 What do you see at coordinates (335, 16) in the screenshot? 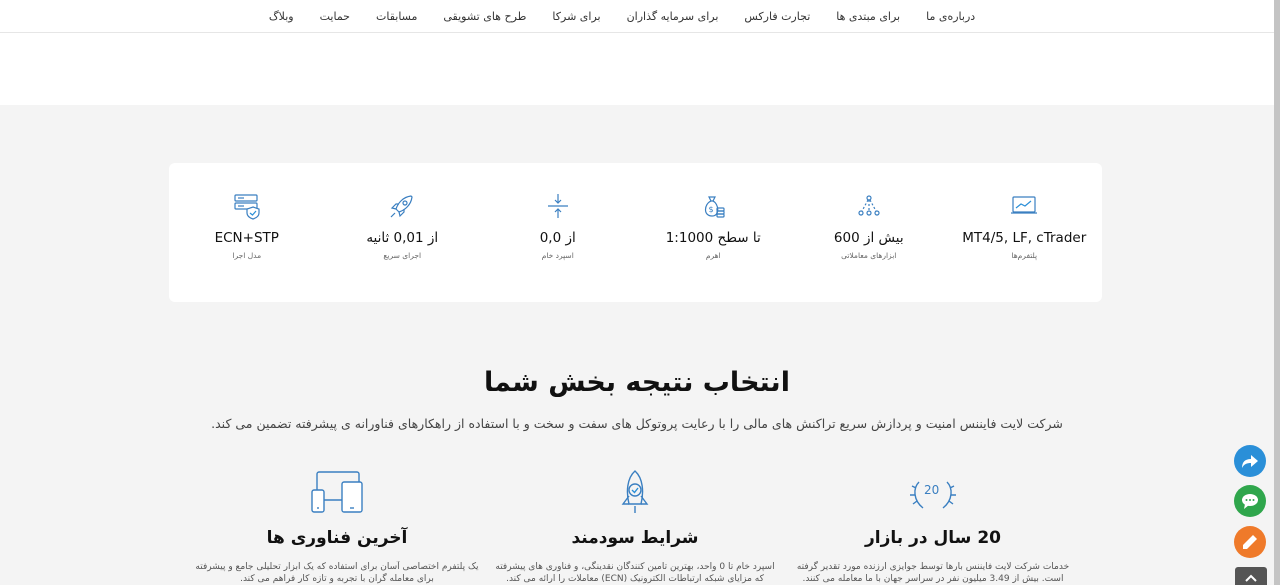
I see `nav-item-support: حمایت` at bounding box center [335, 16].